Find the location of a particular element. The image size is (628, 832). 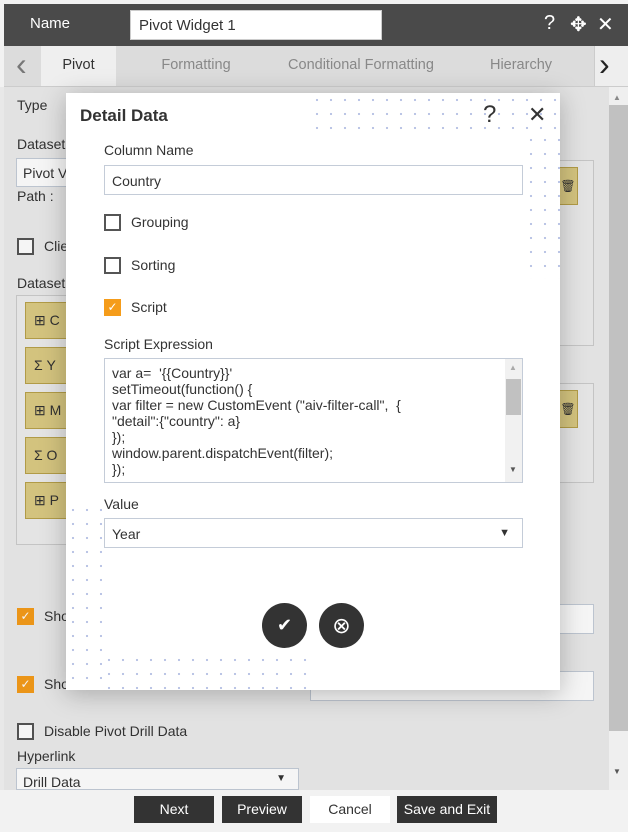

value-label: Value is located at coordinates (121, 504).